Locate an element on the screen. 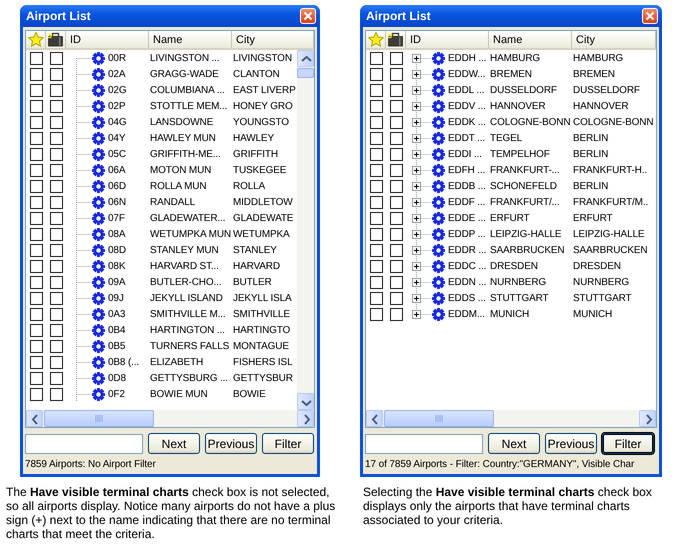  scroll-up-button is located at coordinates (305, 58).